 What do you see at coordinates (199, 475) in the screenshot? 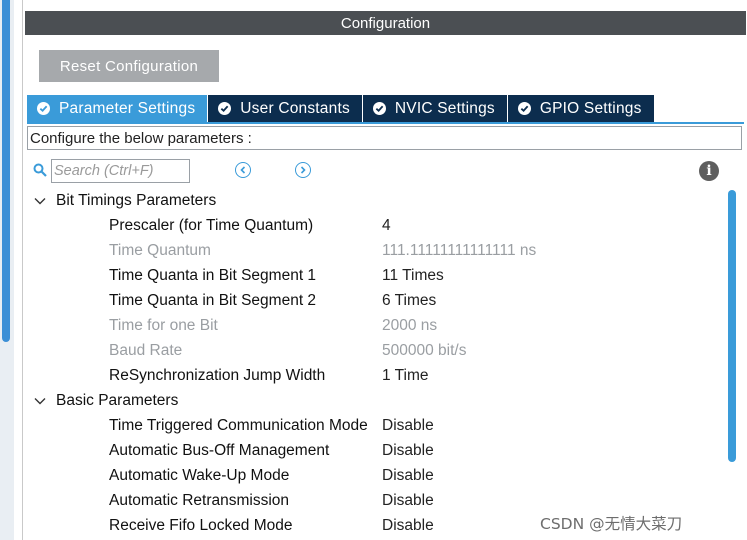
I see `param-name: Automatic Wake-Up Mode` at bounding box center [199, 475].